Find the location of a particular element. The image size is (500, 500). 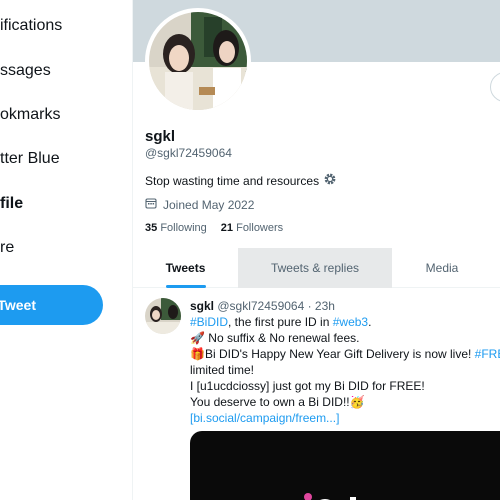

profile-tabs: Tweets Tweets & replies Media is located at coordinates (316, 268).